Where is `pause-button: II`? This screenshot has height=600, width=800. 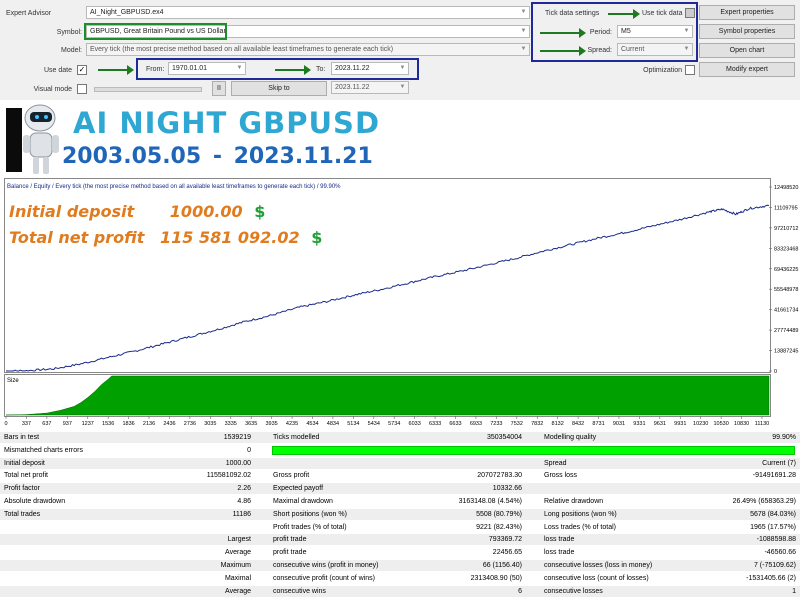
pause-button: II is located at coordinates (219, 88).